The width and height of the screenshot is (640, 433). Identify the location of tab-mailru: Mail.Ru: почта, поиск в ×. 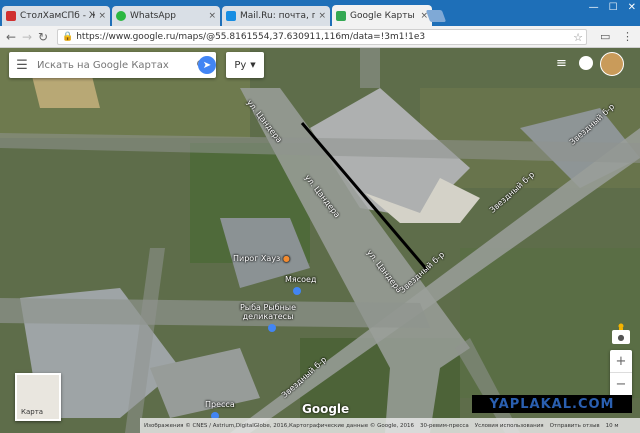
(276, 16).